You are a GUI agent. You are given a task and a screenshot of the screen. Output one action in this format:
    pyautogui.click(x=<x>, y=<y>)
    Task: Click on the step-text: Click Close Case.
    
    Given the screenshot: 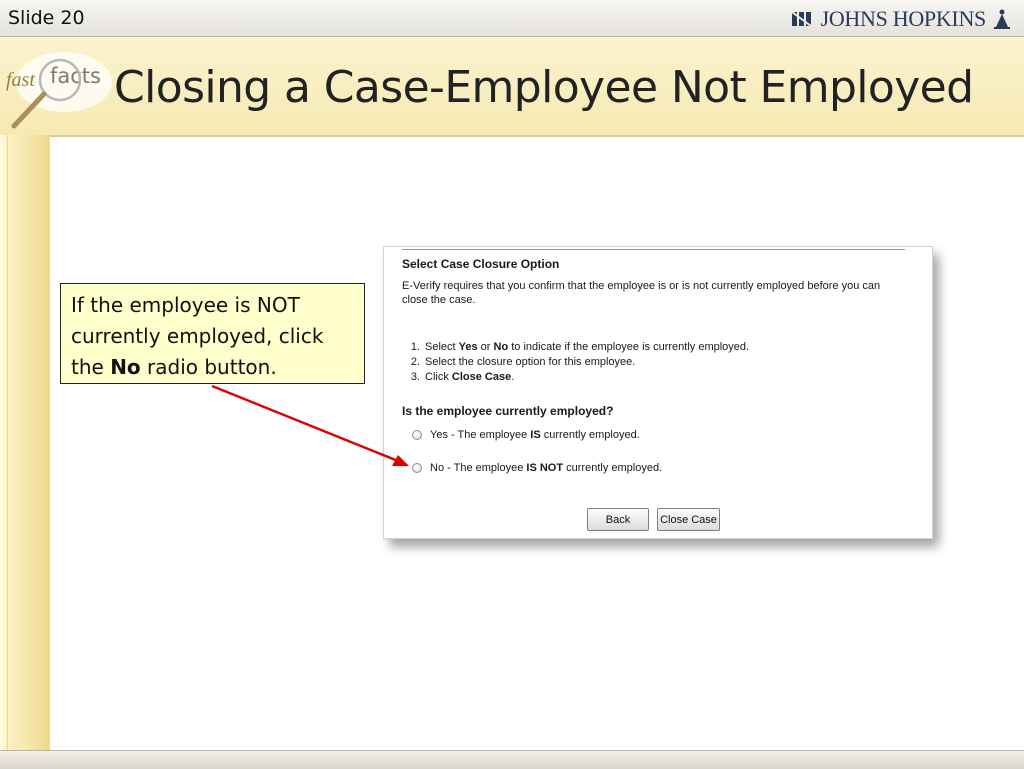 What is the action you would take?
    pyautogui.click(x=470, y=377)
    